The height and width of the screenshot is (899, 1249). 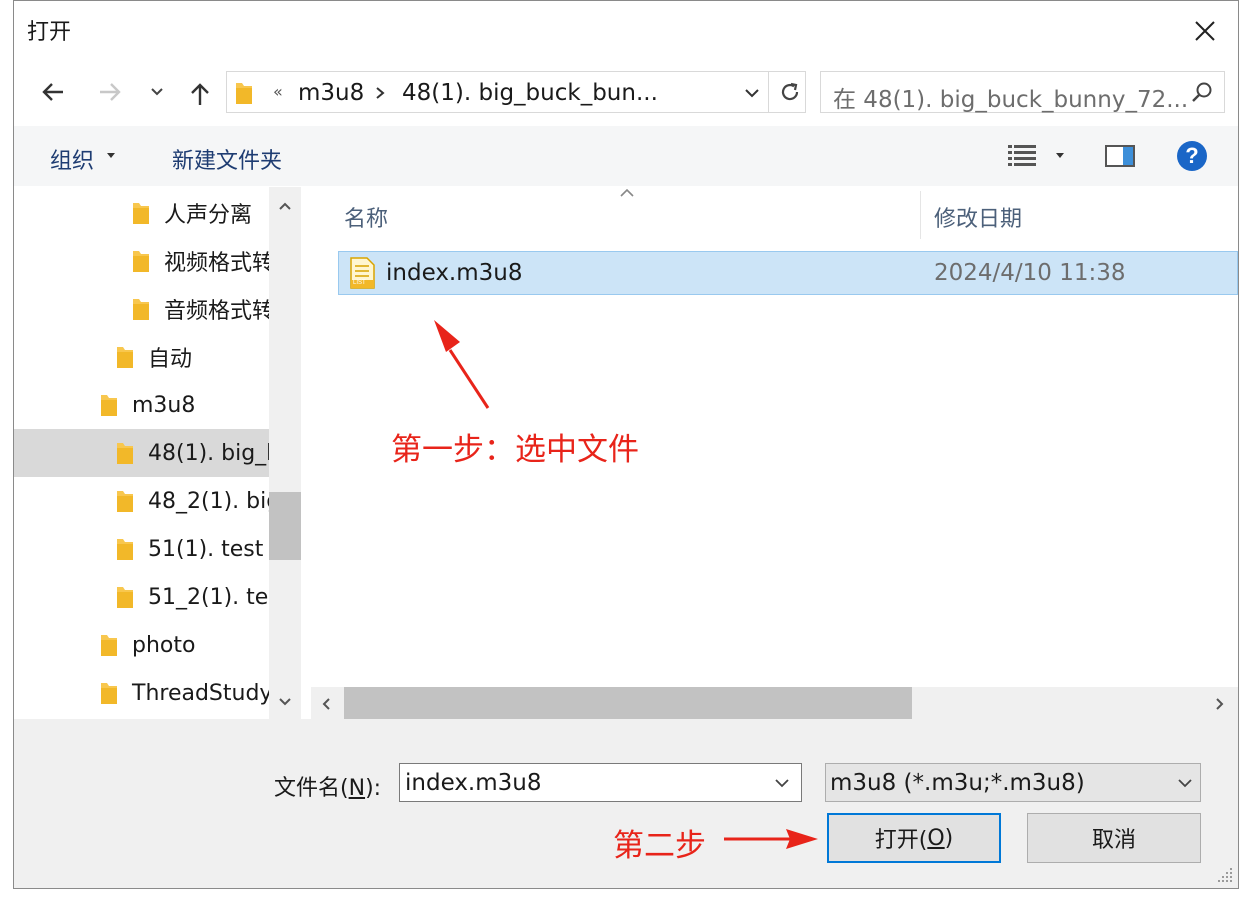 I want to click on sidebar-item: photo, so click(x=141, y=645).